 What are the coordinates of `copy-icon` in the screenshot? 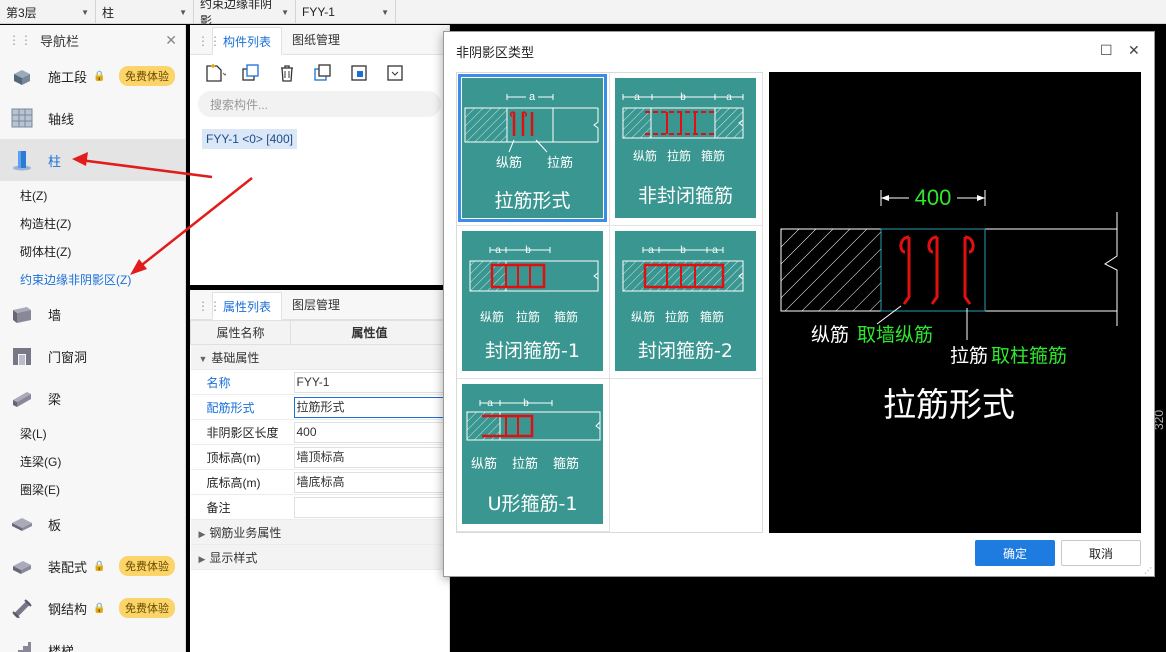 It's located at (251, 73).